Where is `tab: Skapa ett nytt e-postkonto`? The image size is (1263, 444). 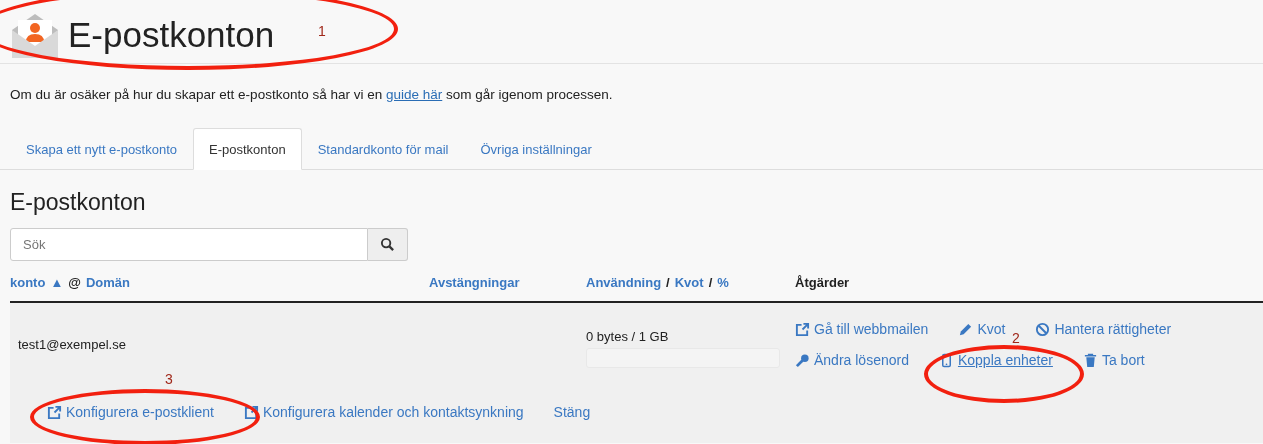
tab: Skapa ett nytt e-postkonto is located at coordinates (102, 149).